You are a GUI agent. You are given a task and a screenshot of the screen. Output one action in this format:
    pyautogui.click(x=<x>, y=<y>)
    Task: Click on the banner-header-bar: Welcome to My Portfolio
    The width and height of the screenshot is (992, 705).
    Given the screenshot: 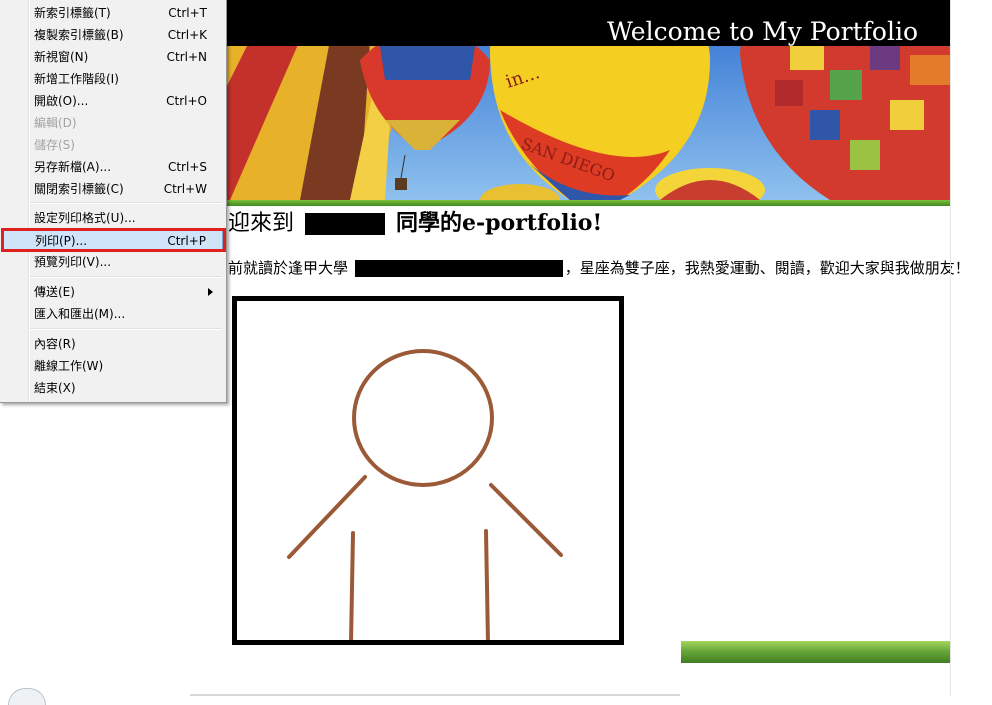 What is the action you would take?
    pyautogui.click(x=570, y=23)
    